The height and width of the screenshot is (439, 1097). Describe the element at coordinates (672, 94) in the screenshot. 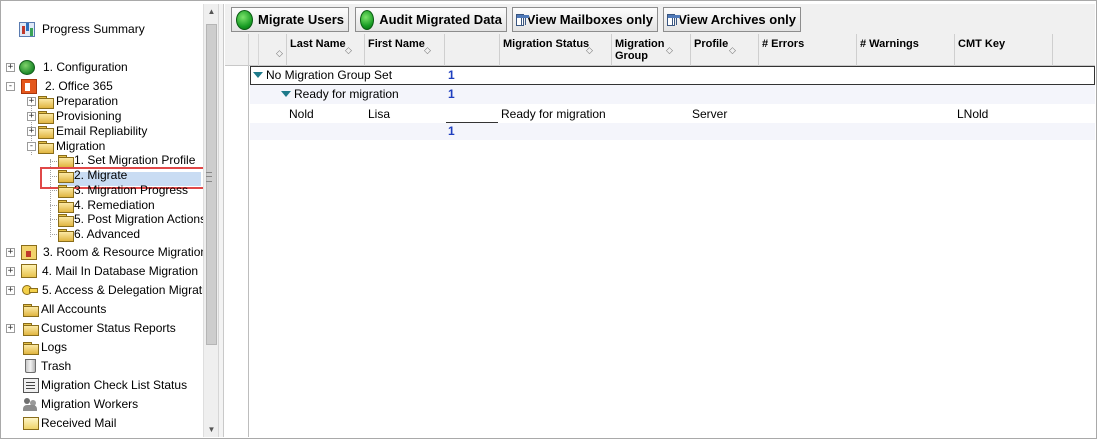

I see `subgroup-row: Ready for migration 1` at that location.